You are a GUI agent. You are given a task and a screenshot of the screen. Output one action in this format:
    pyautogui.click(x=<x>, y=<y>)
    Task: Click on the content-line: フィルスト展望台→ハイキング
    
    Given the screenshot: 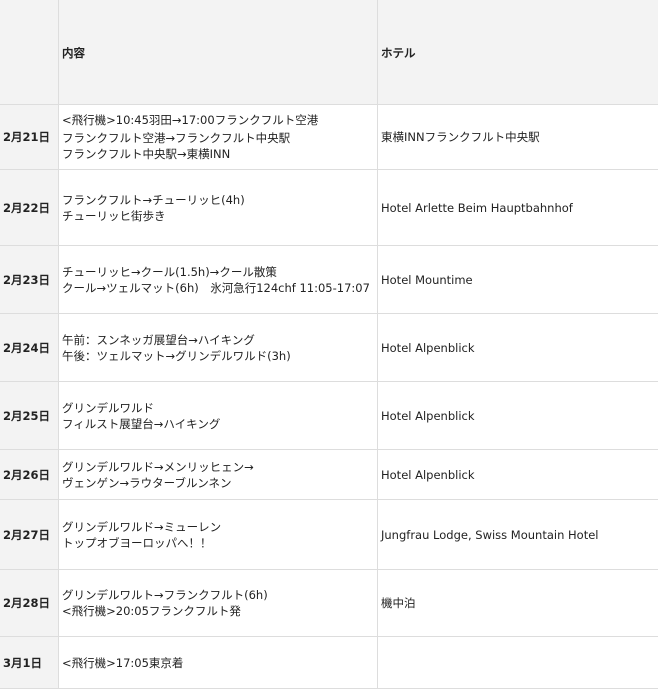 What is the action you would take?
    pyautogui.click(x=218, y=424)
    